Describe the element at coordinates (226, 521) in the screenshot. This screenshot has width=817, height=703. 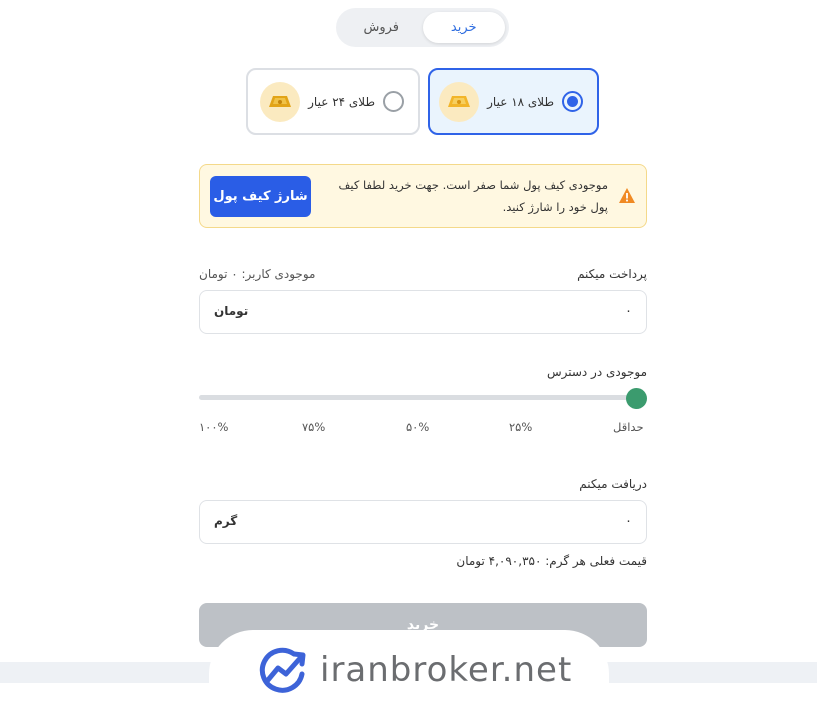
I see `weight-unit: گرم` at that location.